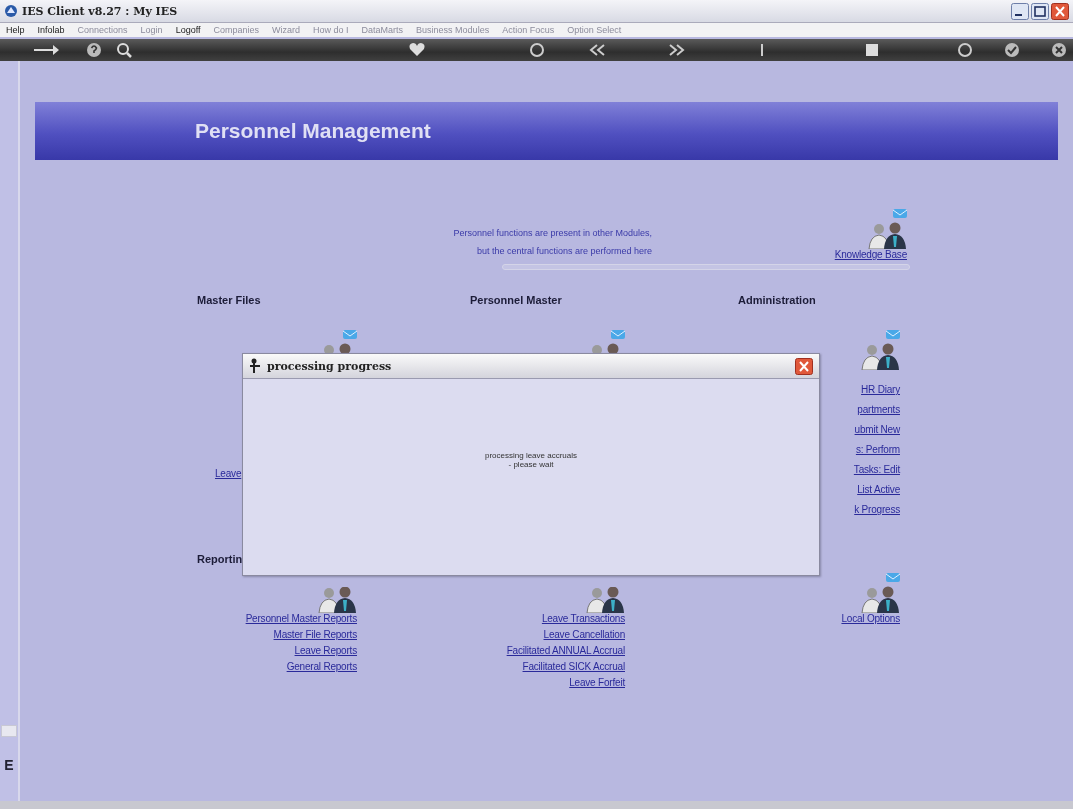 Image resolution: width=1073 pixels, height=809 pixels. What do you see at coordinates (876, 469) in the screenshot?
I see `menu-link: Tasks: Edit` at bounding box center [876, 469].